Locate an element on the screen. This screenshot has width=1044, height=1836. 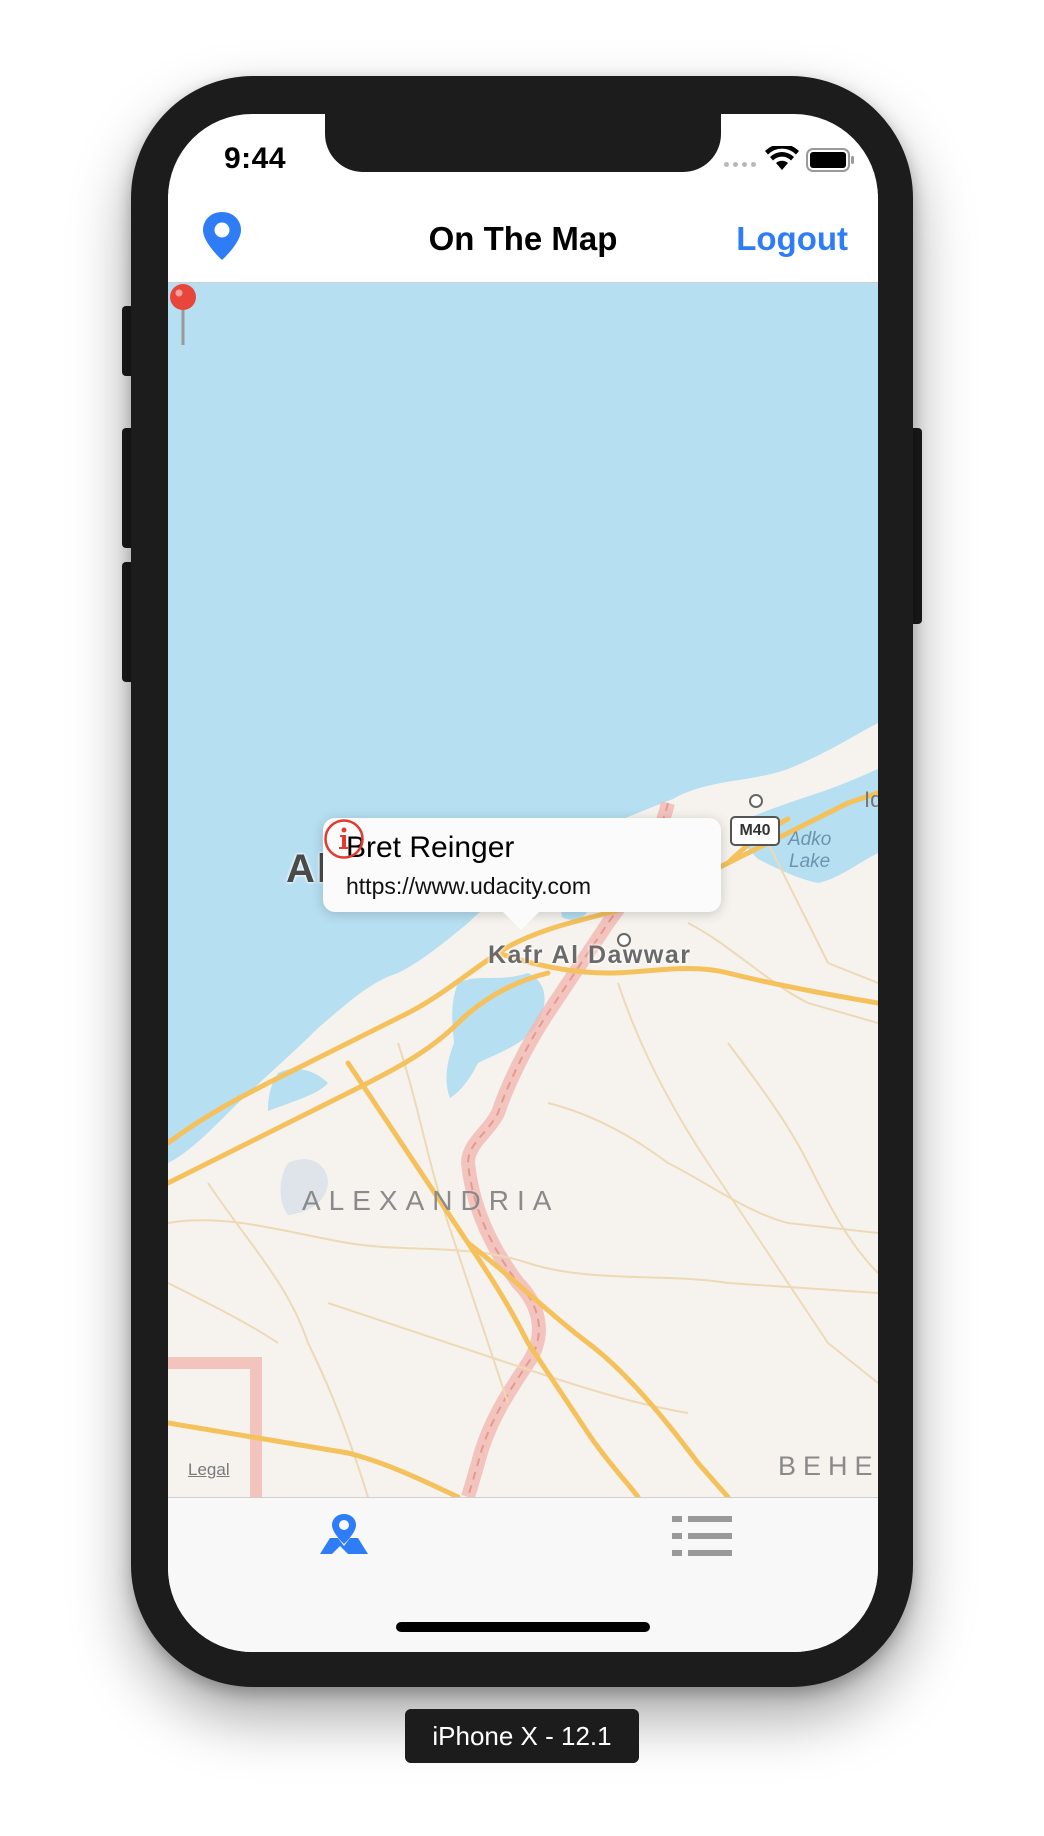
map-label-region-right: BEHE is located at coordinates (828, 1466).